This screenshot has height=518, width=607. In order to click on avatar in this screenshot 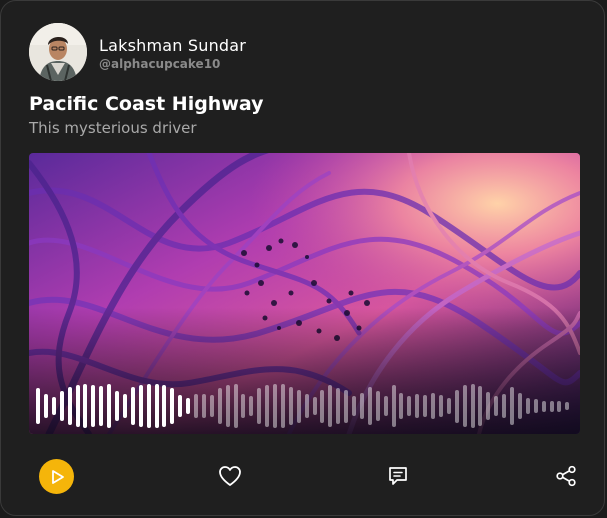, I will do `click(58, 52)`.